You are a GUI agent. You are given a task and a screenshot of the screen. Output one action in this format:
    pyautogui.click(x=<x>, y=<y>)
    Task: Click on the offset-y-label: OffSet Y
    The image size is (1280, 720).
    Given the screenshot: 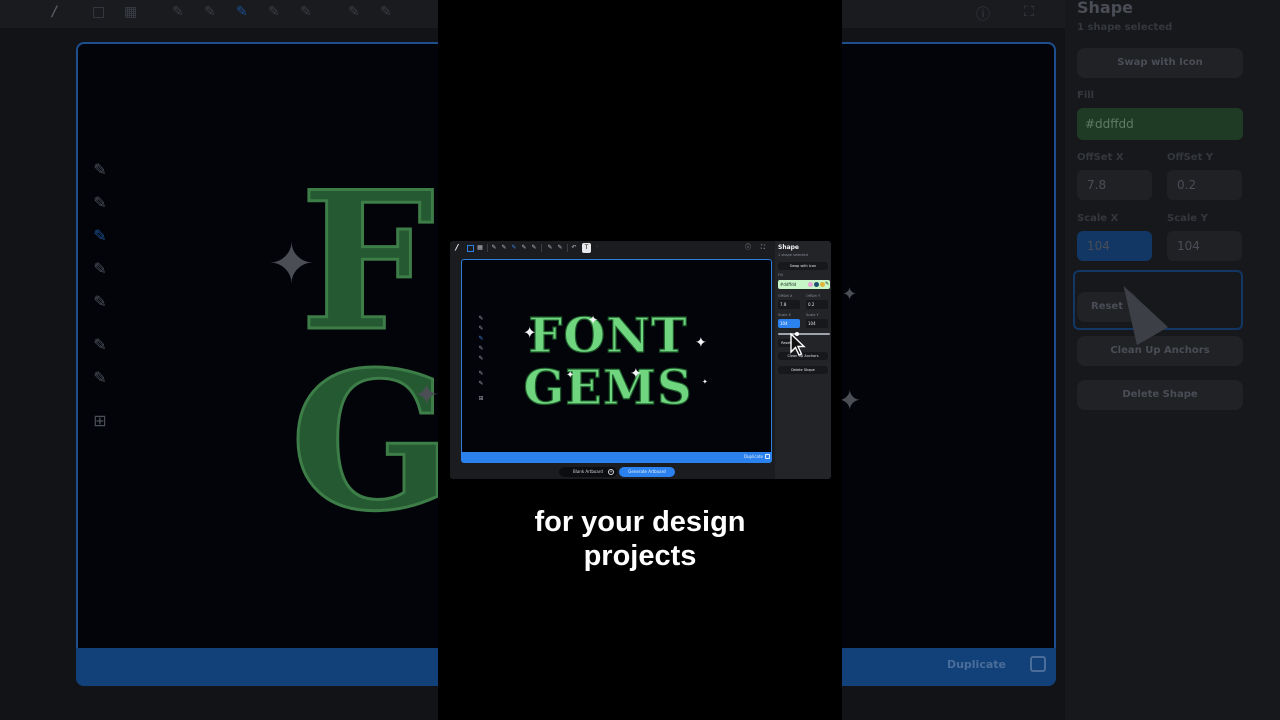 What is the action you would take?
    pyautogui.click(x=813, y=296)
    